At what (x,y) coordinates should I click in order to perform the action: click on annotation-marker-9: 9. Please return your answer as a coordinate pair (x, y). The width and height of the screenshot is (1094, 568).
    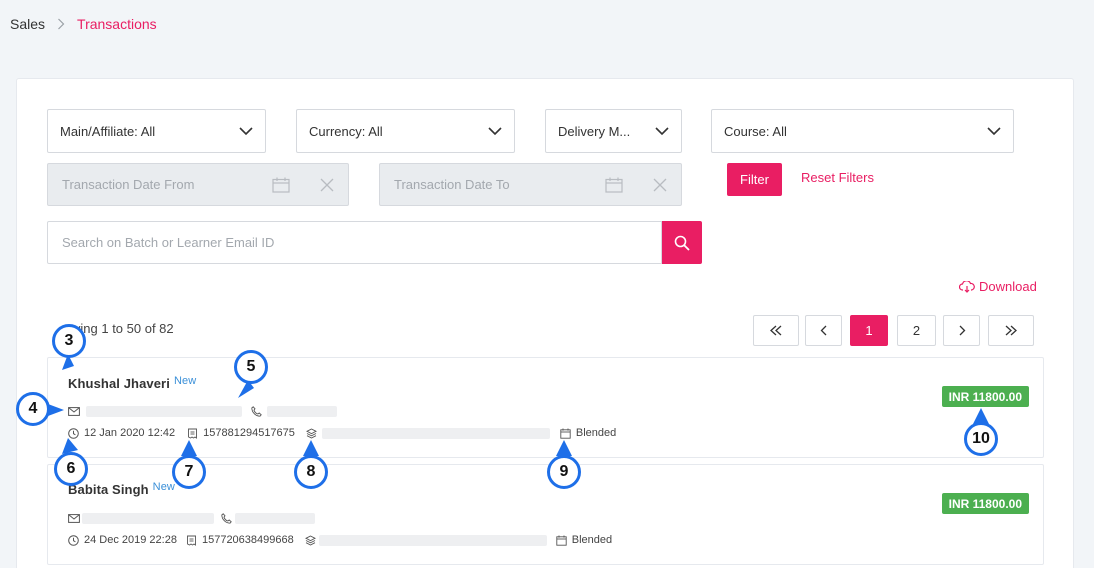
    Looking at the image, I should click on (564, 472).